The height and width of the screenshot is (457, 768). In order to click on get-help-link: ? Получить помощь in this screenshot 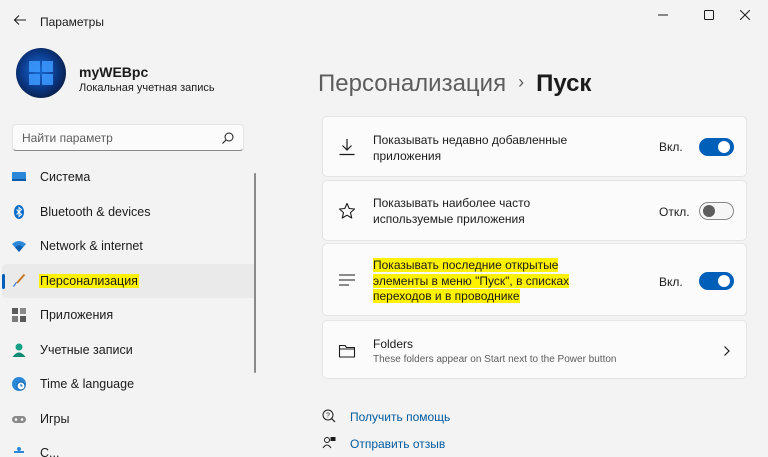, I will do `click(422, 419)`.